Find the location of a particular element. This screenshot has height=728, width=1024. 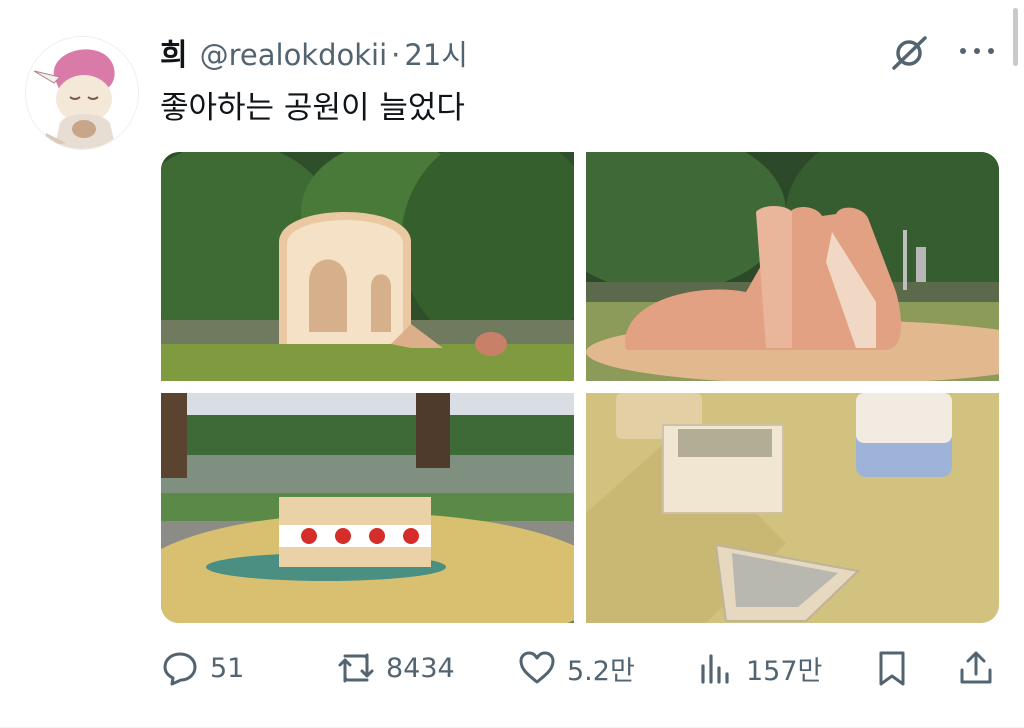

avatar-illustration is located at coordinates (82, 93).